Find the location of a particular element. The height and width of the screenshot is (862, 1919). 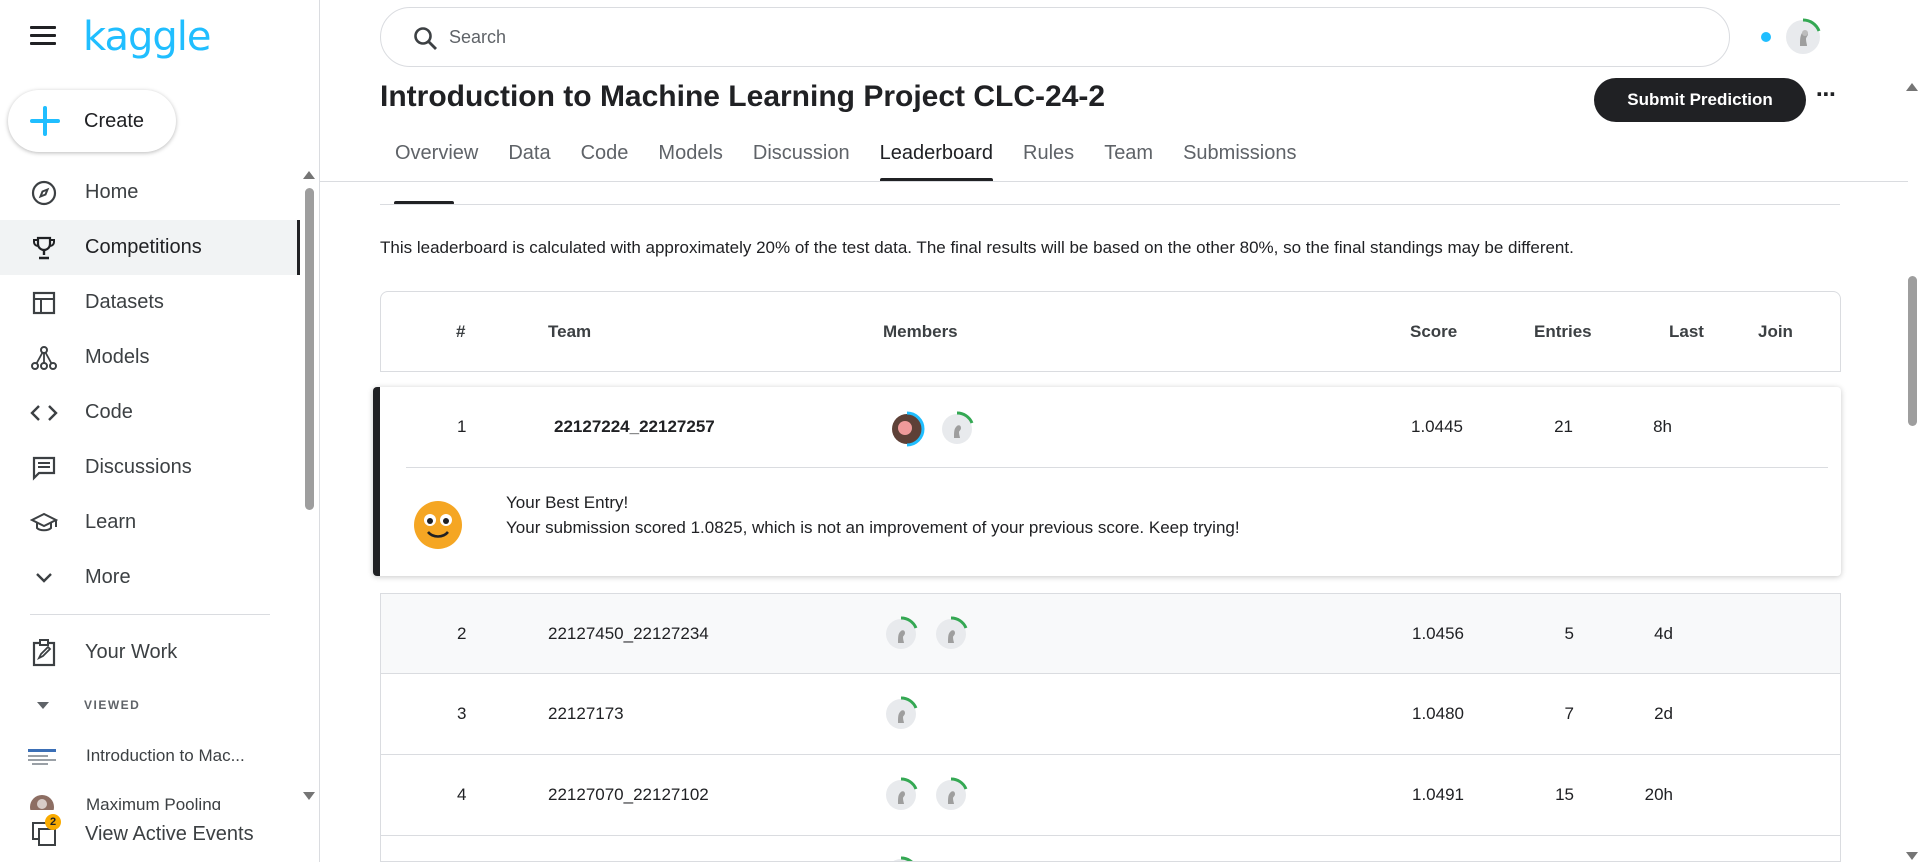

tab-models: Models is located at coordinates (690, 159).